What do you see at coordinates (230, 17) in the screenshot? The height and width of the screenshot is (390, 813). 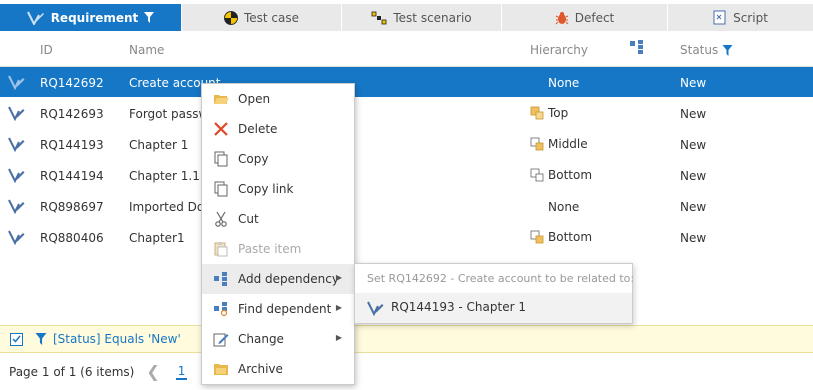 I see `test-case-icon` at bounding box center [230, 17].